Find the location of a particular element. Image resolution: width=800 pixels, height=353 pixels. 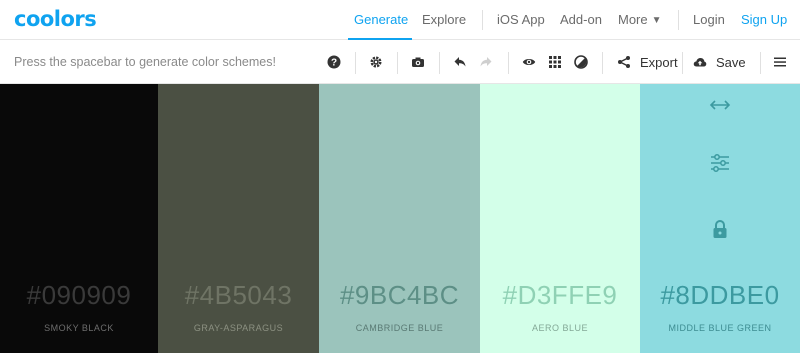

save-cloud-icon is located at coordinates (700, 62).